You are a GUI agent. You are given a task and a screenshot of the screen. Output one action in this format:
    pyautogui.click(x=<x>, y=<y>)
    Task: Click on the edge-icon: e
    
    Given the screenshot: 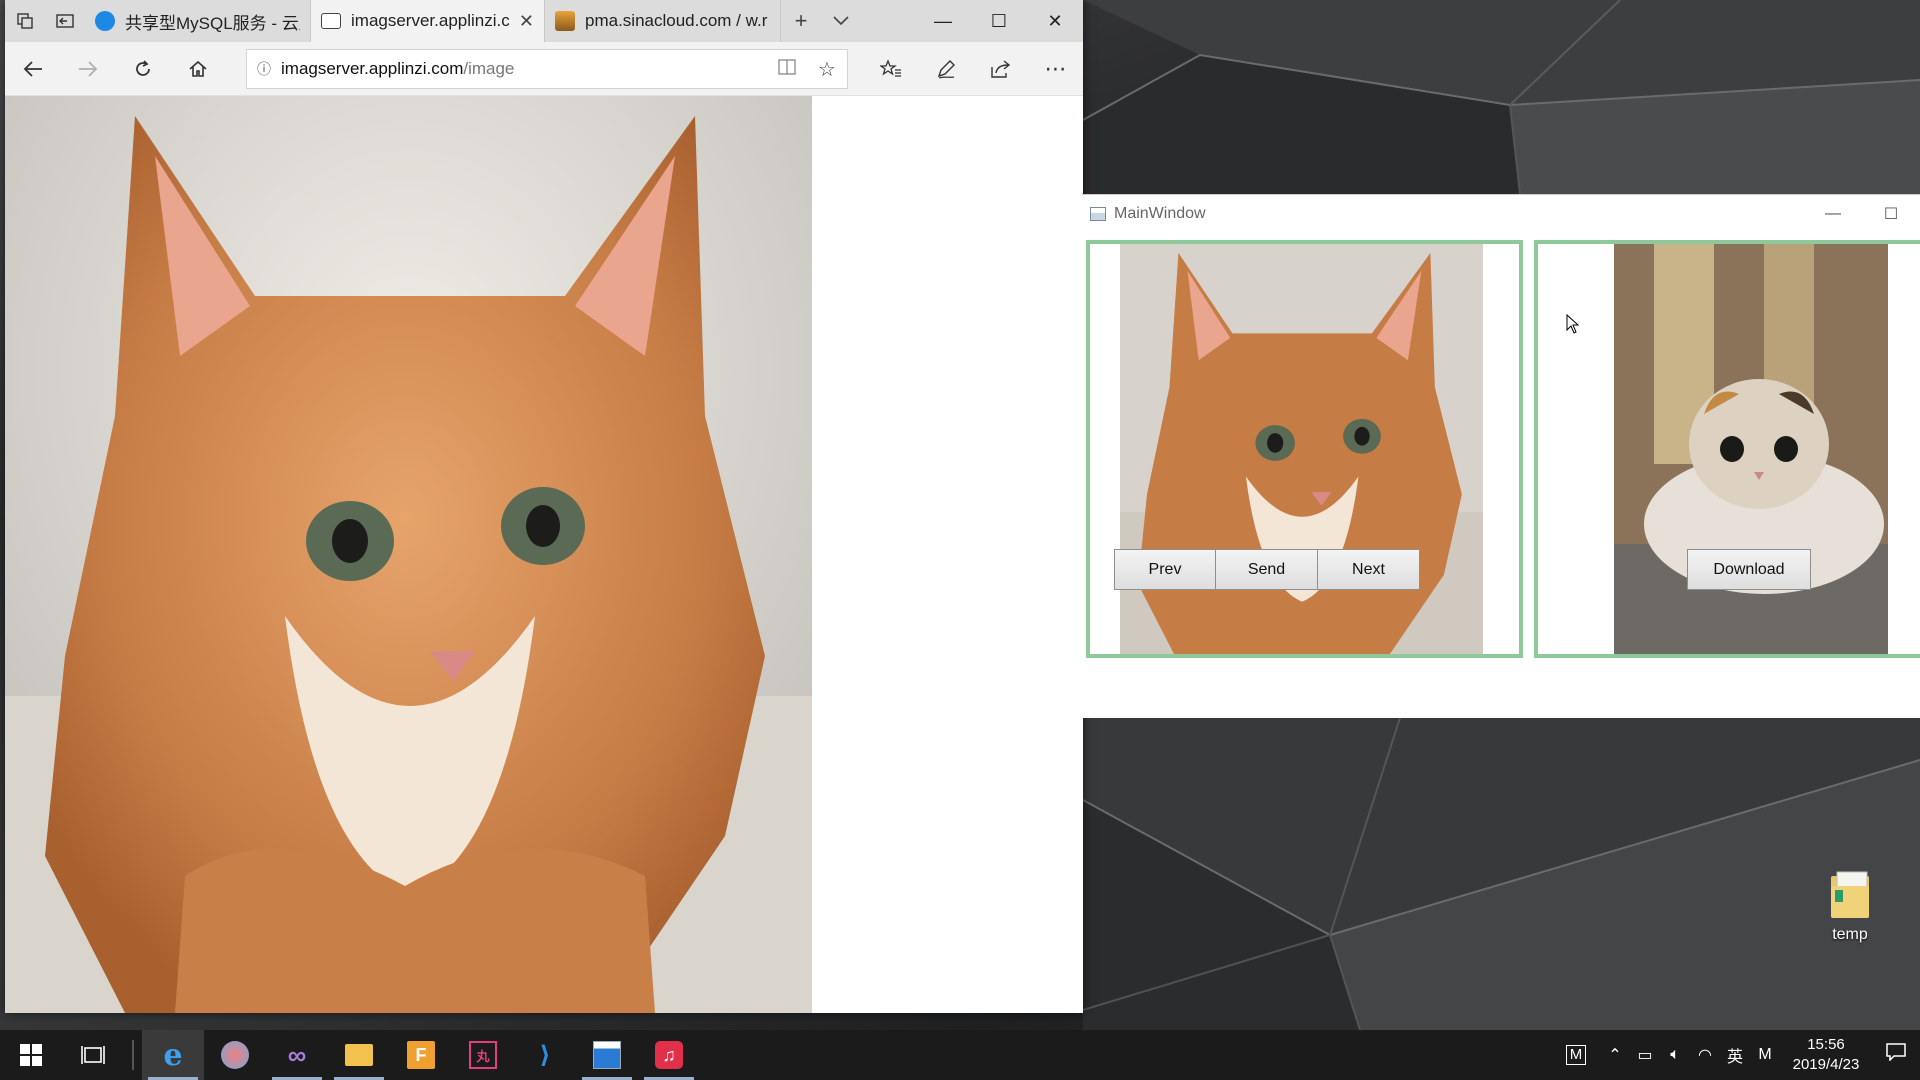 What is the action you would take?
    pyautogui.click(x=173, y=1055)
    